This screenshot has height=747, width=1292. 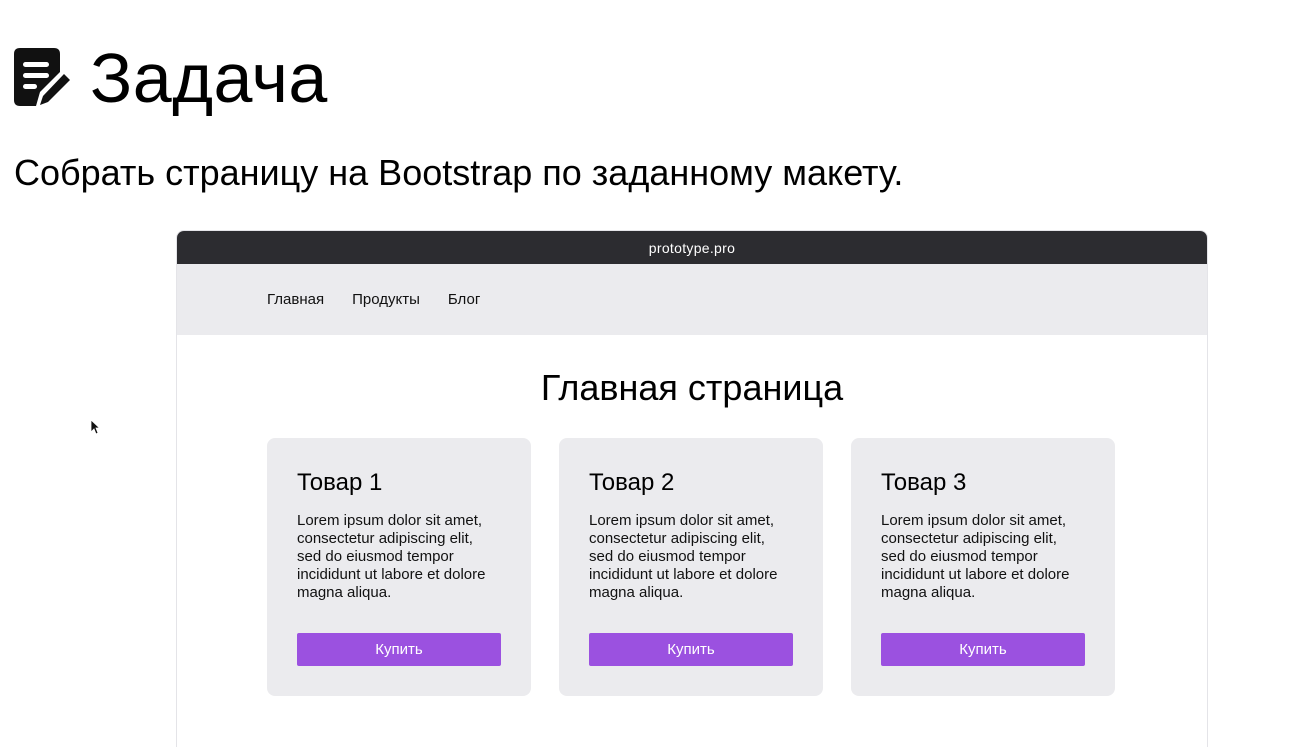 I want to click on browser-url: prototype.pro, so click(x=692, y=247).